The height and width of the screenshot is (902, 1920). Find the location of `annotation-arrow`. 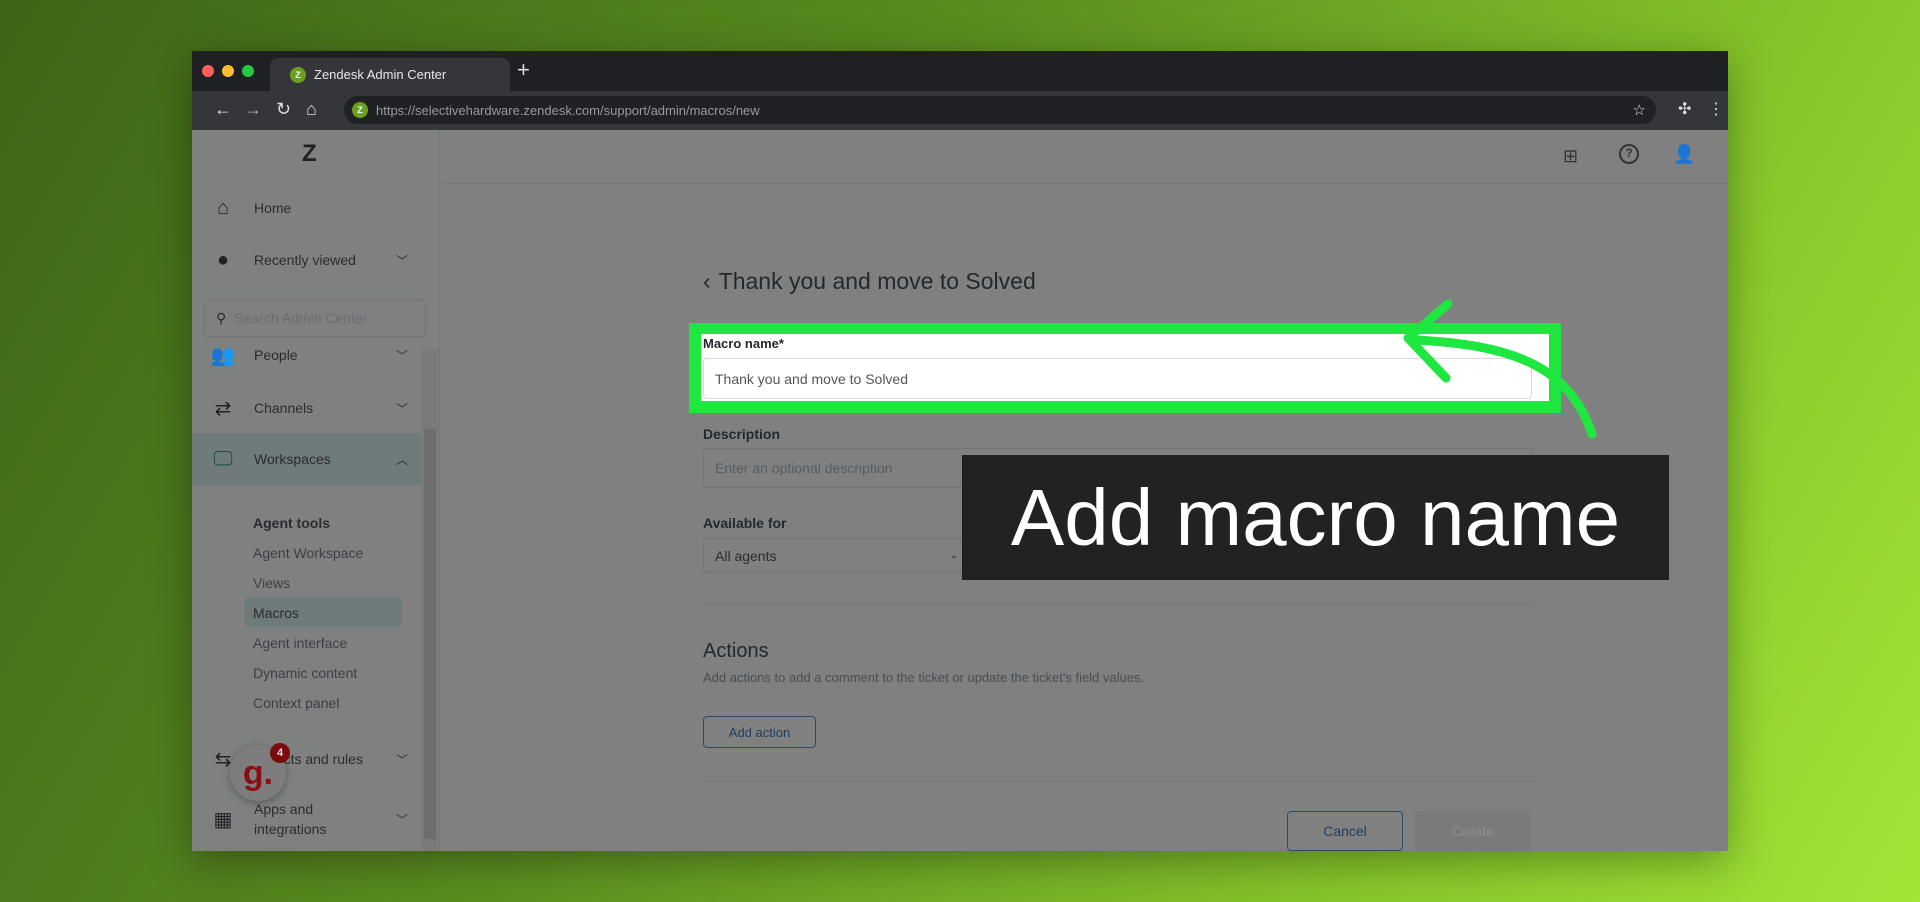

annotation-arrow is located at coordinates (1500, 369).